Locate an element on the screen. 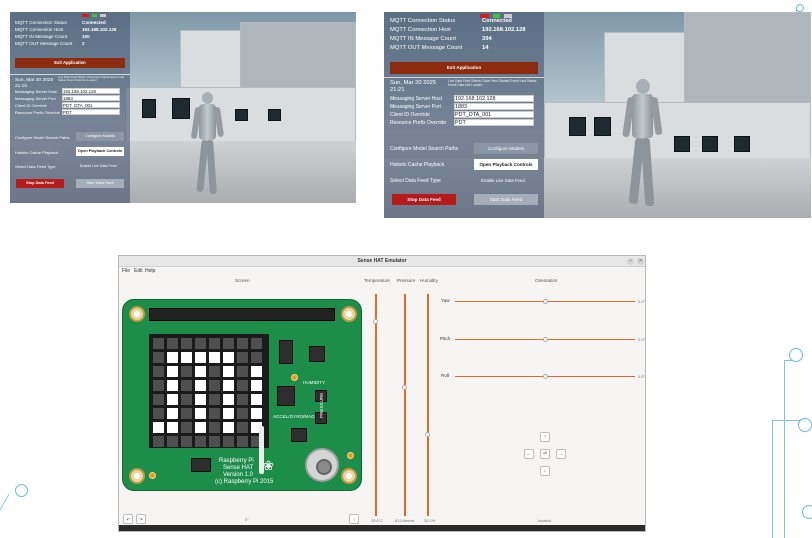  joystick-hardware is located at coordinates (322, 465).